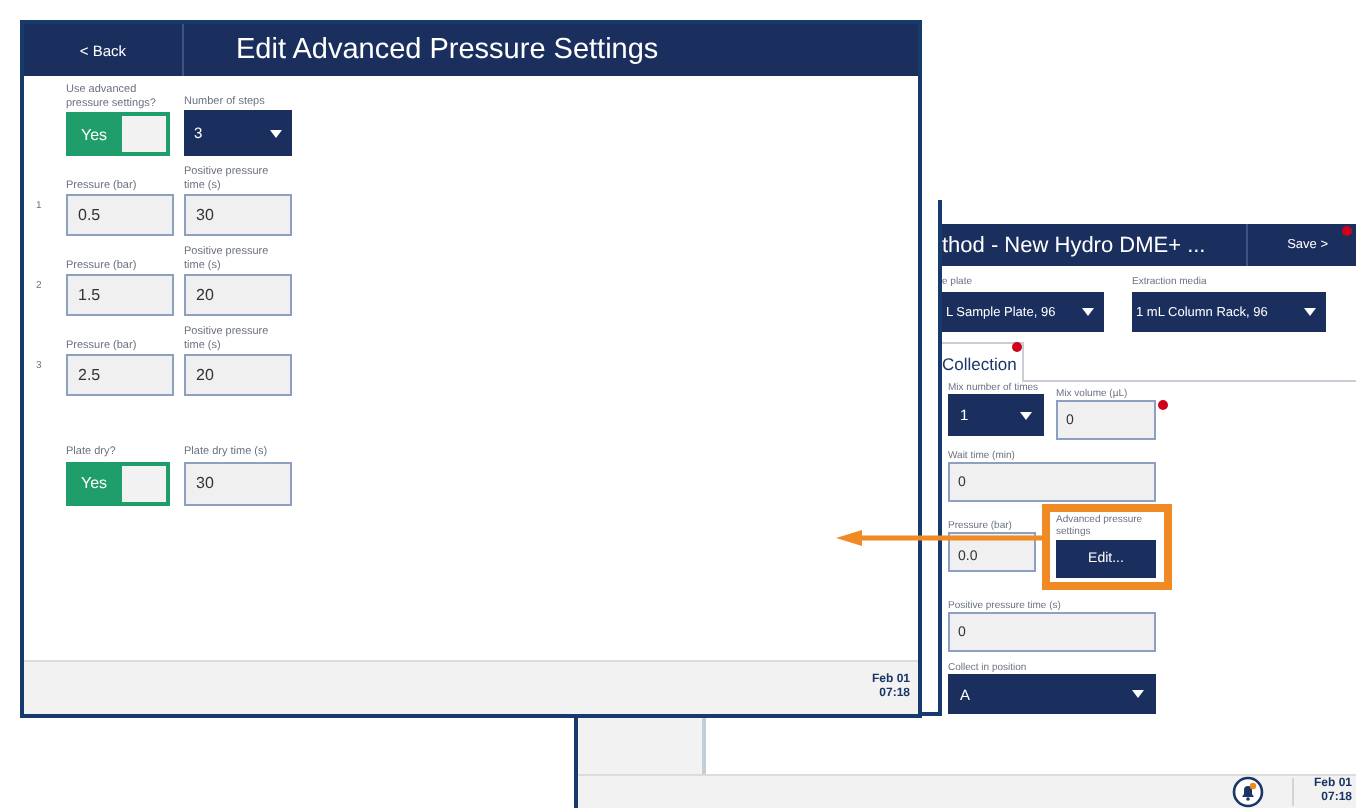 The width and height of the screenshot is (1356, 808). Describe the element at coordinates (983, 362) in the screenshot. I see `tab: Collection` at that location.